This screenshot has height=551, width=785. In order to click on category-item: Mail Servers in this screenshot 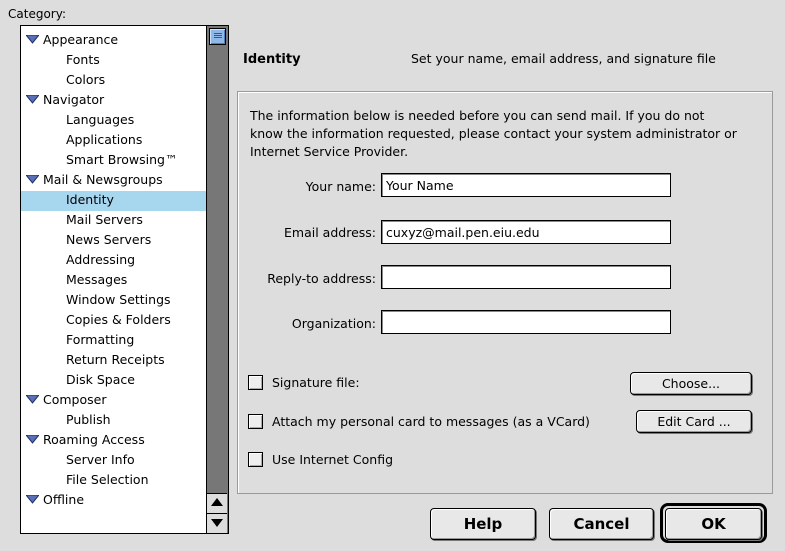, I will do `click(113, 221)`.